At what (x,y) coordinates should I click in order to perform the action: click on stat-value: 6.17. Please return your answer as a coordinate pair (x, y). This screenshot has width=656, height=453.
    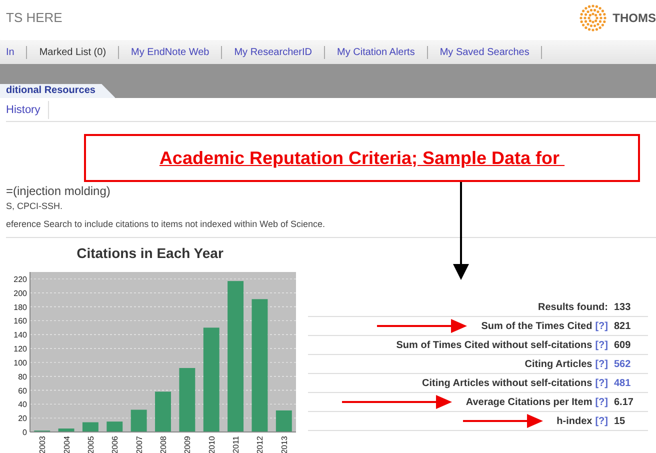
    Looking at the image, I should click on (624, 403).